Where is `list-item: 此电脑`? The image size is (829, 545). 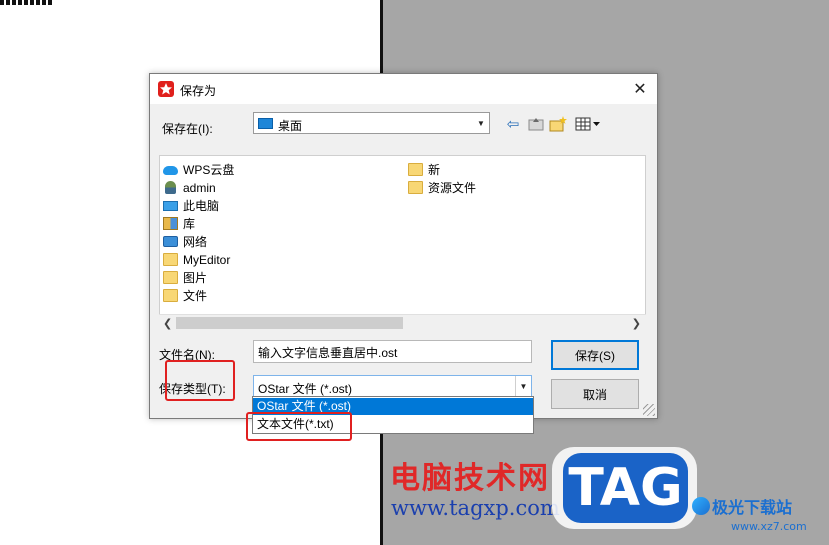
list-item: 此电脑 is located at coordinates (191, 205).